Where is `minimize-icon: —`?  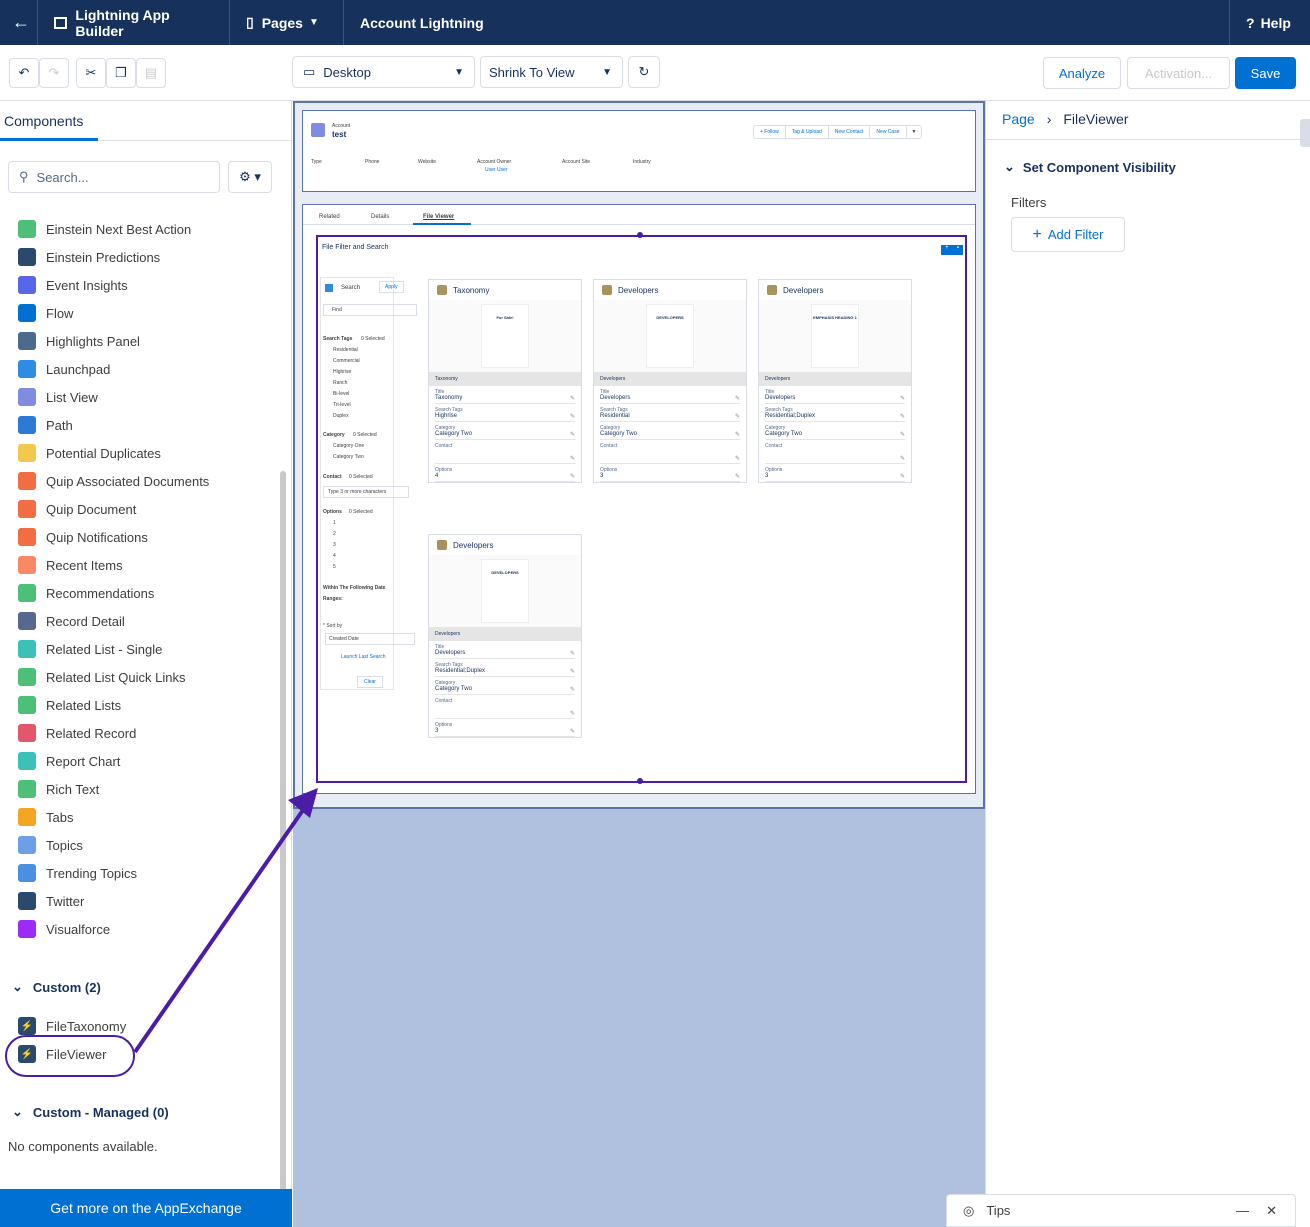 minimize-icon: — is located at coordinates (1242, 1210).